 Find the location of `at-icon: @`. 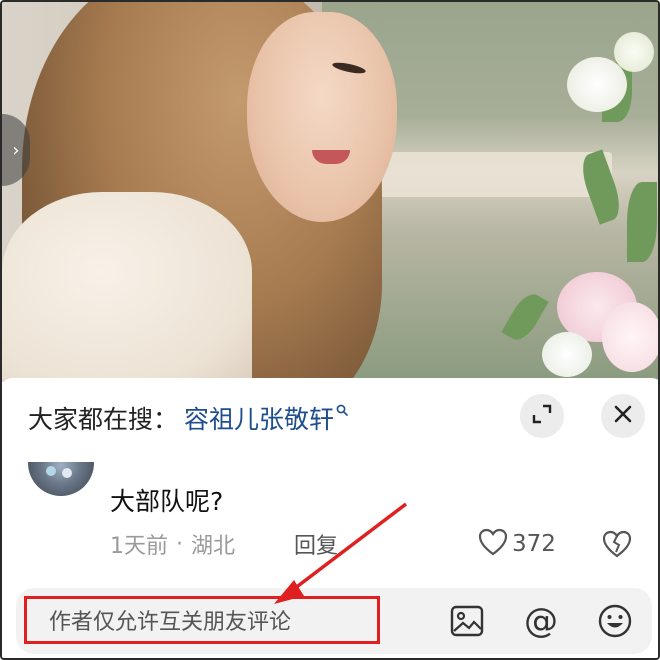

at-icon: @ is located at coordinates (541, 621).